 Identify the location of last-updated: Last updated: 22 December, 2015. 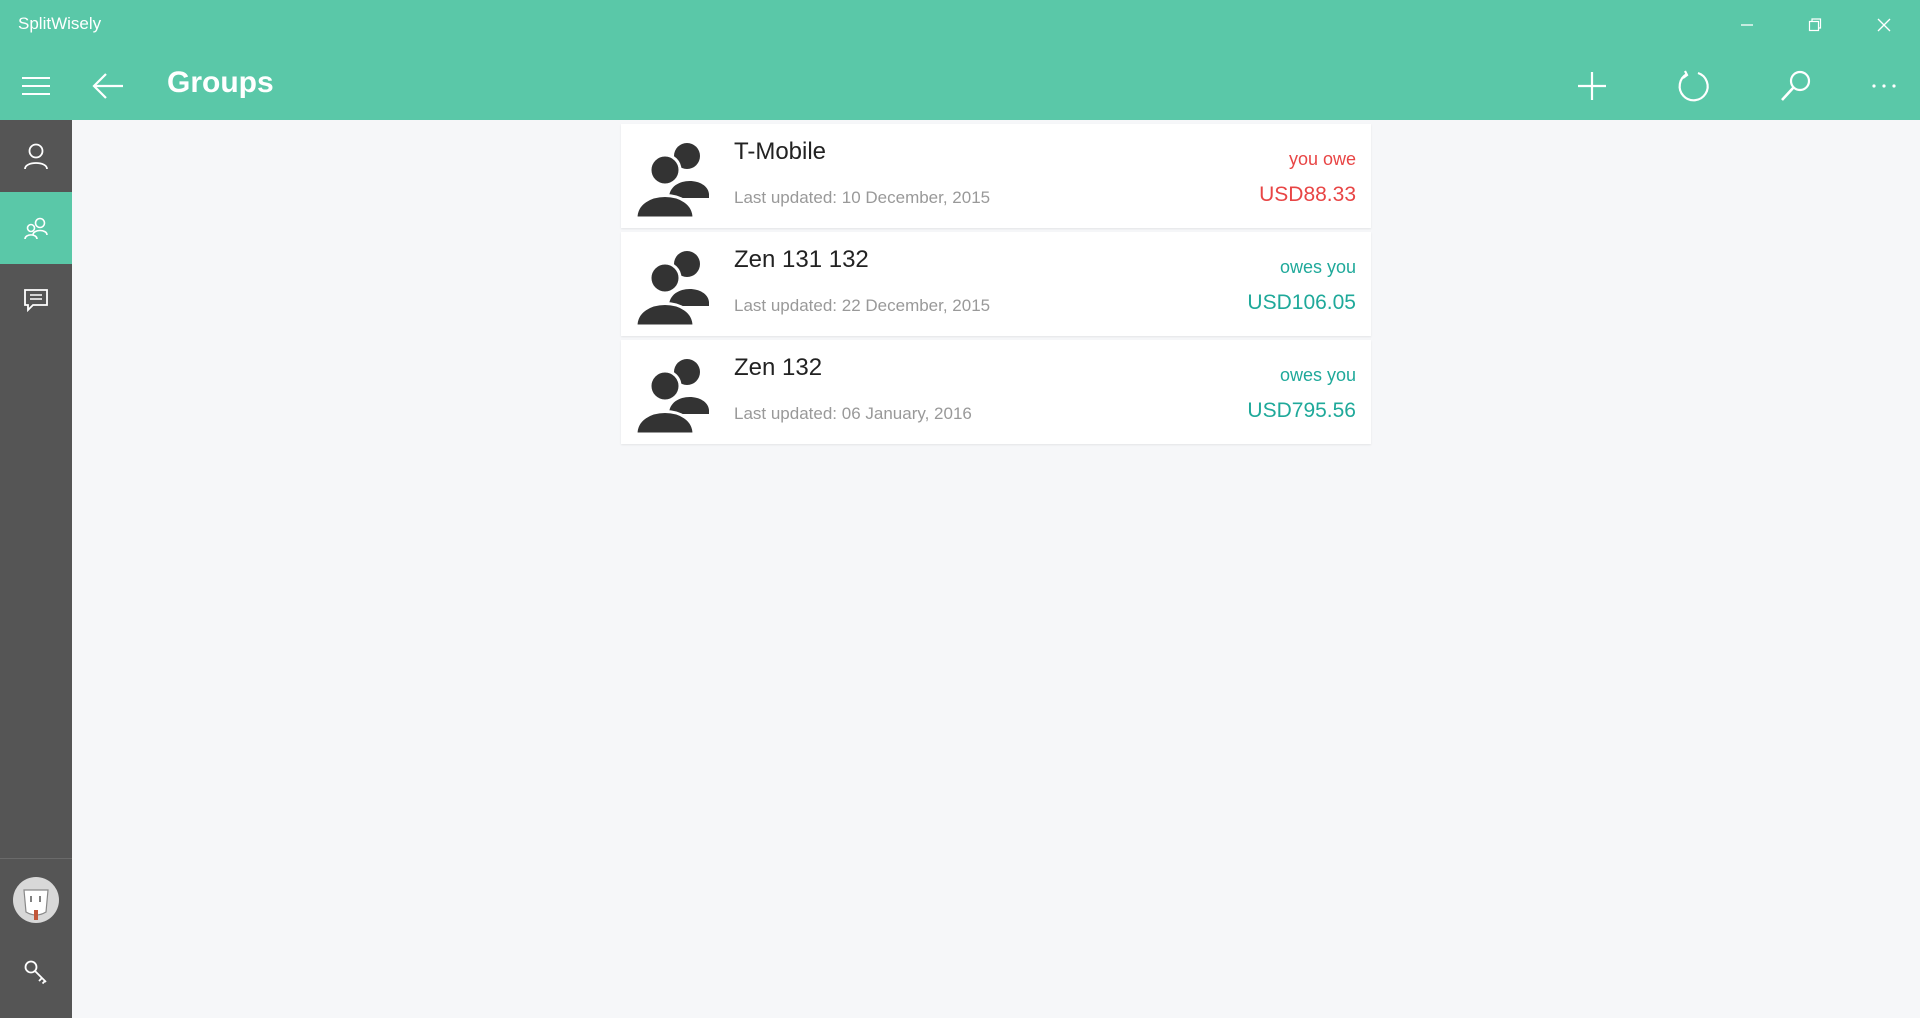
(862, 305).